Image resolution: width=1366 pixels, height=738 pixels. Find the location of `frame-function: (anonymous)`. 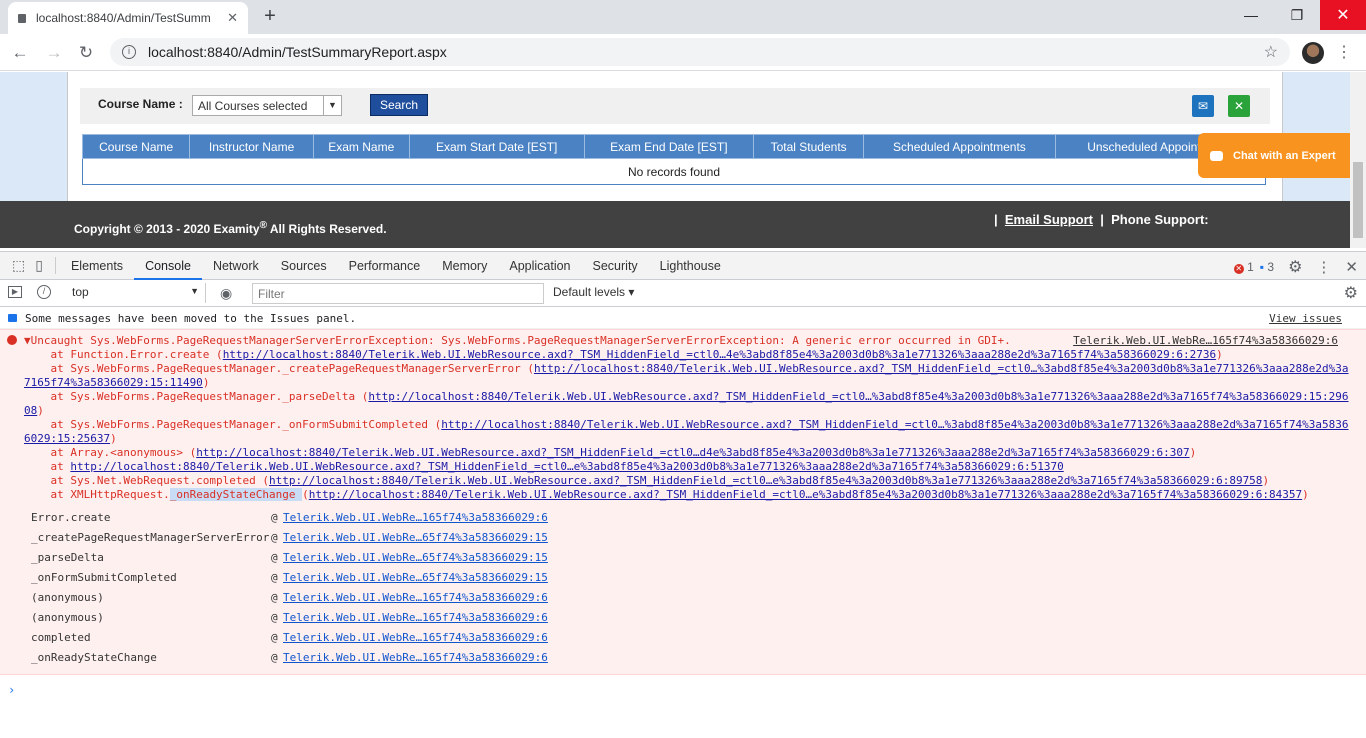

frame-function: (anonymous) is located at coordinates (67, 617).